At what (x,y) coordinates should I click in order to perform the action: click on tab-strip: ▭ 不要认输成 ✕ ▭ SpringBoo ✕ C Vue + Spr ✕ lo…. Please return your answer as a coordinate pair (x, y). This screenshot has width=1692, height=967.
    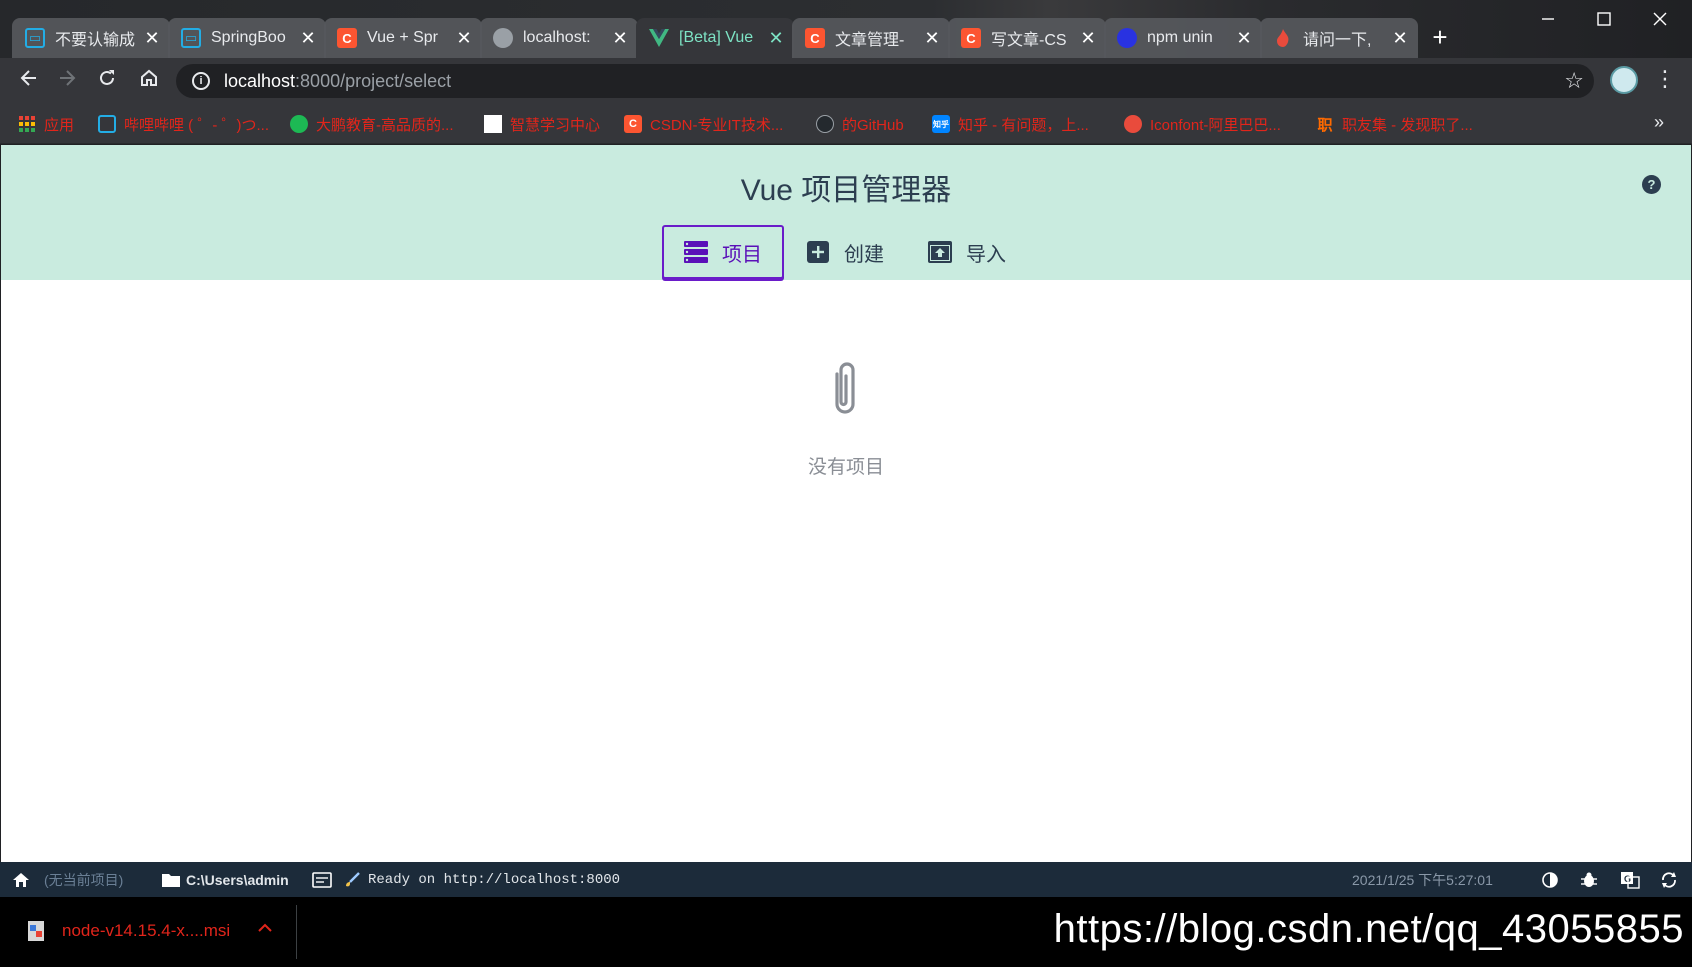
    Looking at the image, I should click on (846, 29).